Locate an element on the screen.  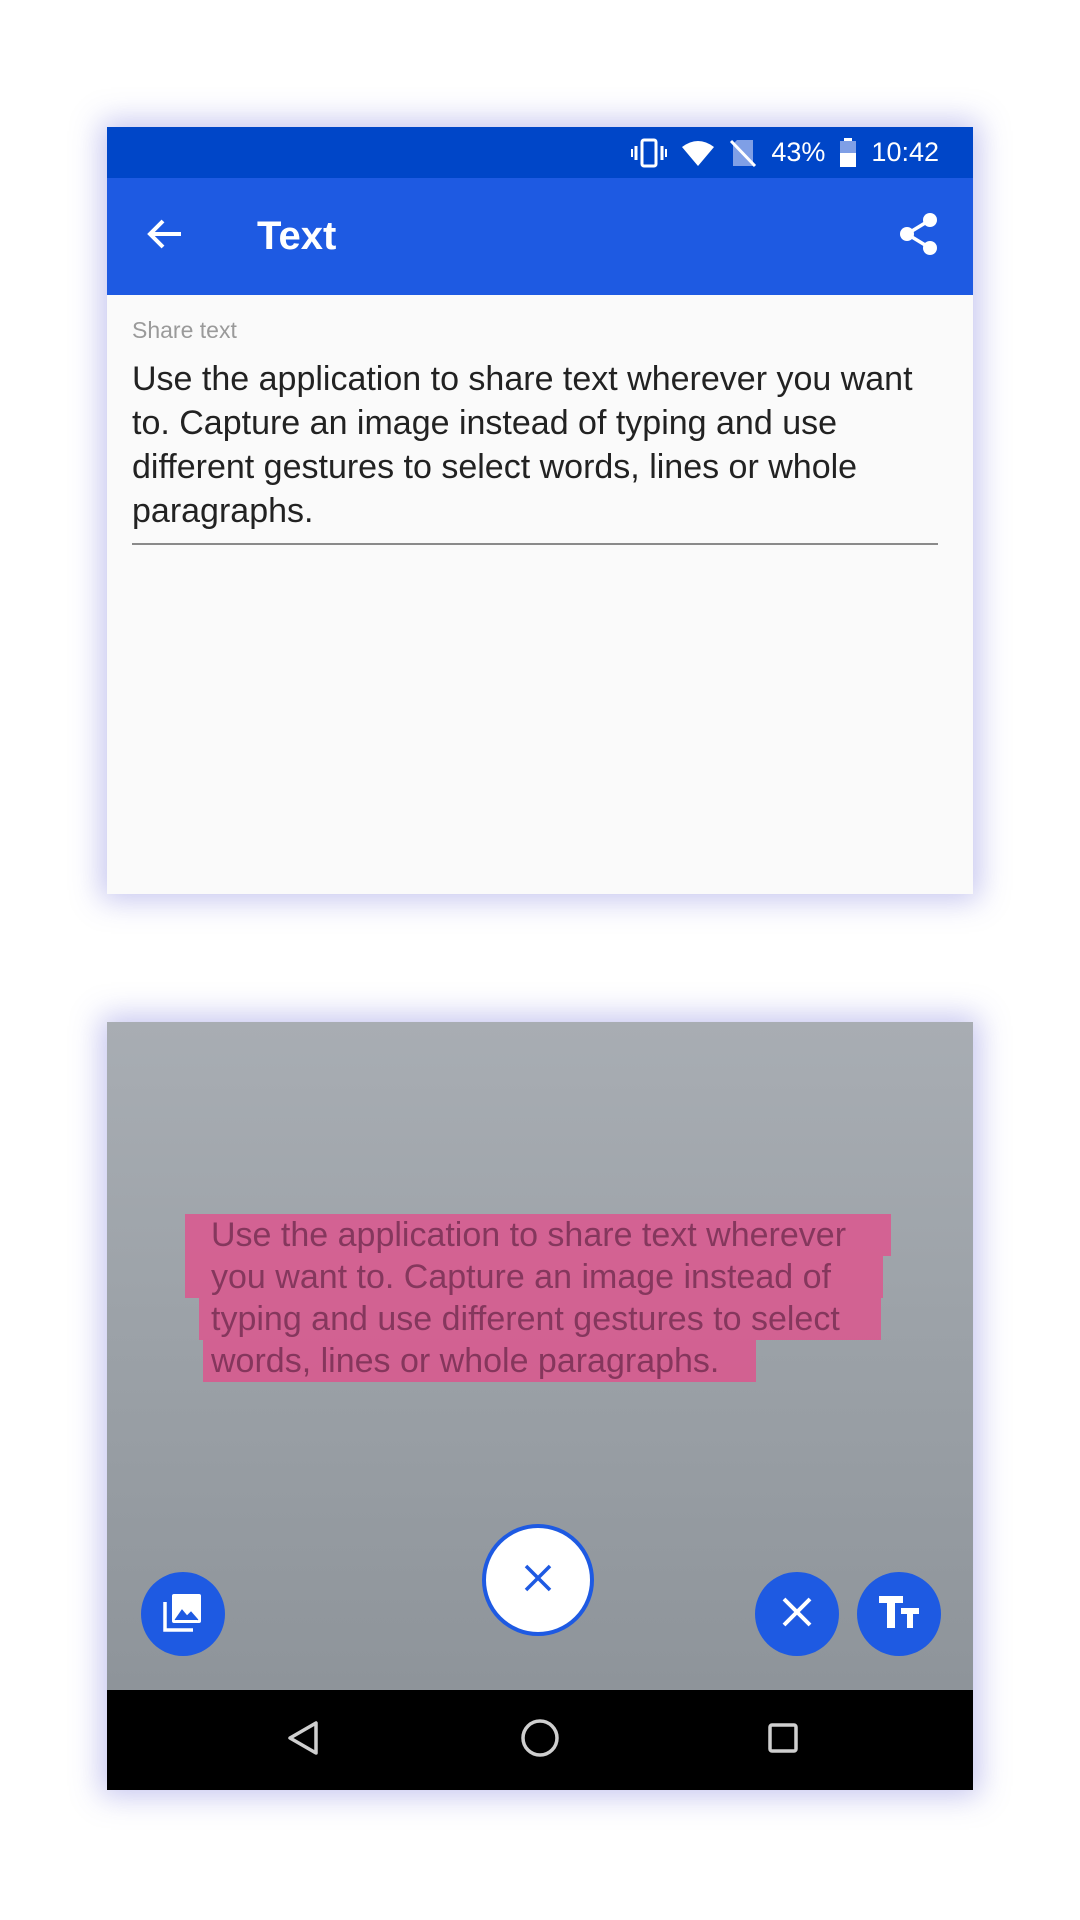
gallery-icon is located at coordinates (183, 1614).